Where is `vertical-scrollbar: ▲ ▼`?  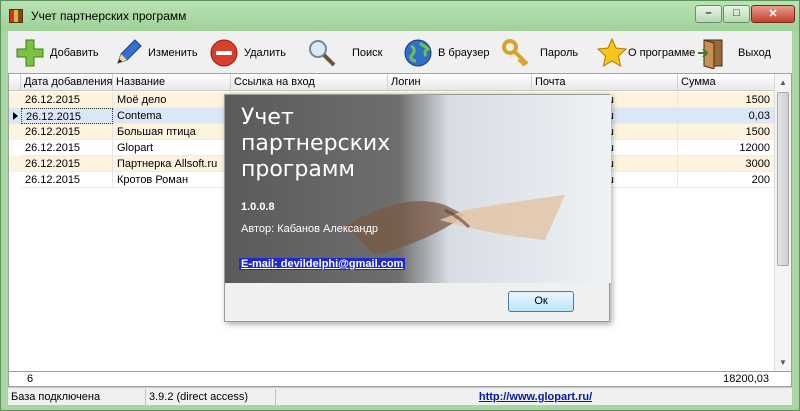
vertical-scrollbar: ▲ ▼ is located at coordinates (782, 222).